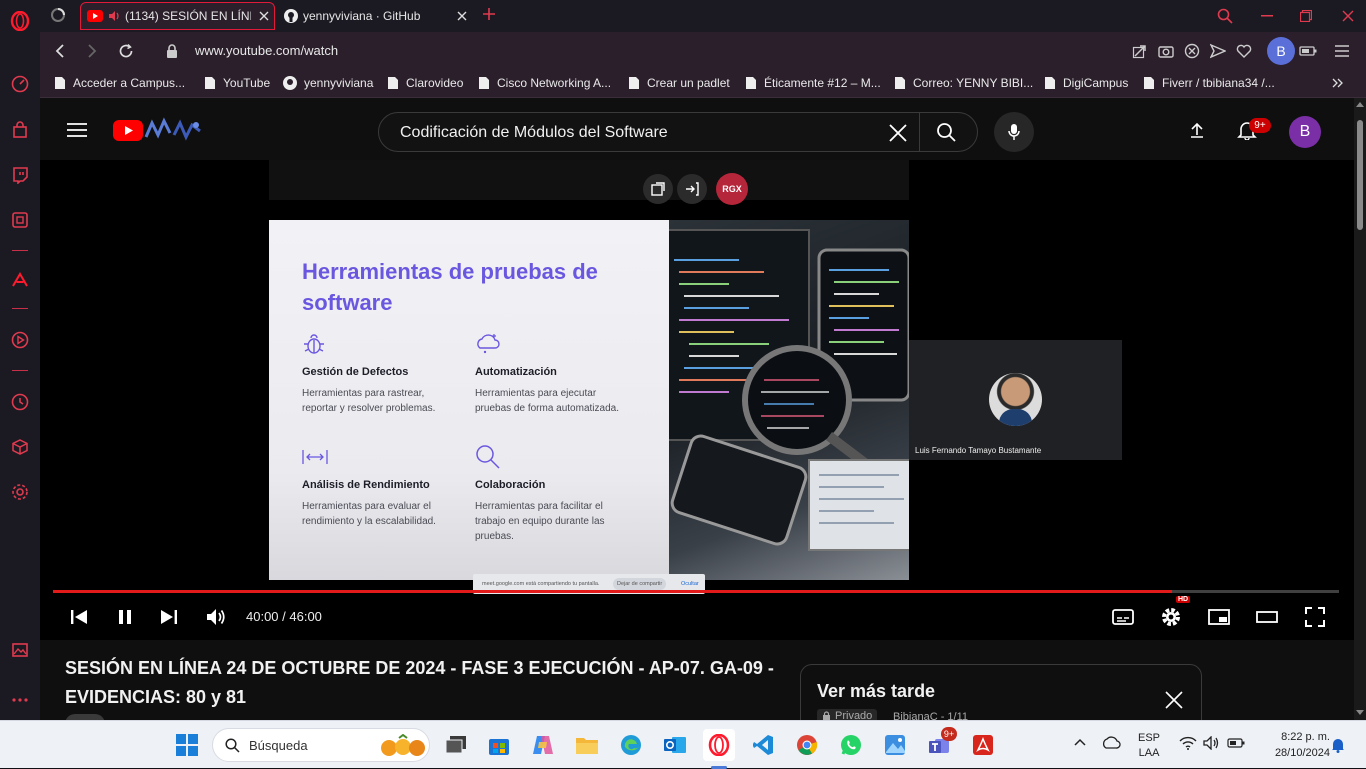 The image size is (1366, 769). Describe the element at coordinates (20, 21) in the screenshot. I see `opera-logo-icon` at that location.